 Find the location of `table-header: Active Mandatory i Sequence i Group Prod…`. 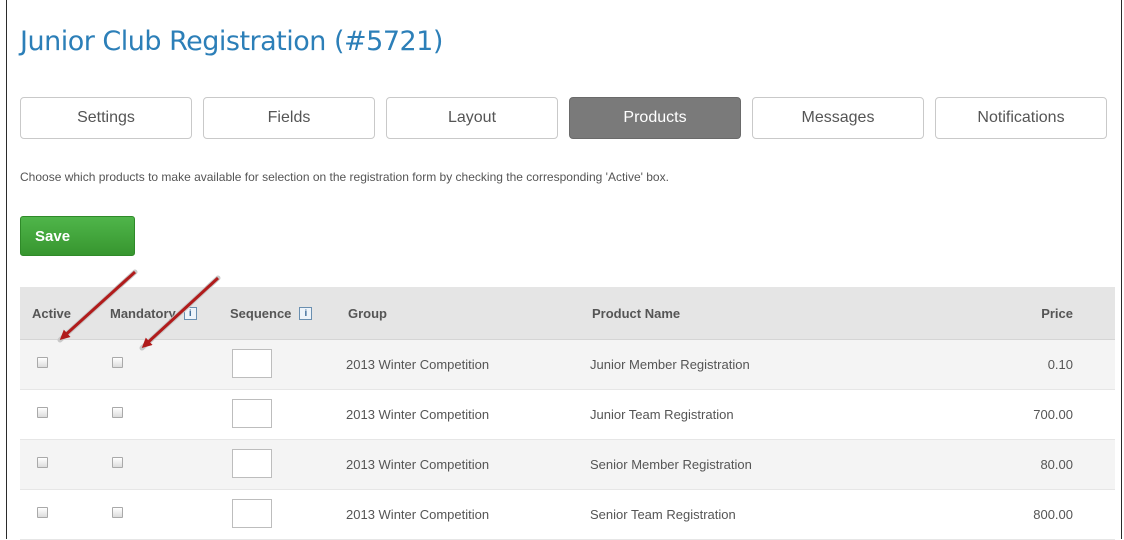

table-header: Active Mandatory i Sequence i Group Prod… is located at coordinates (567, 313).